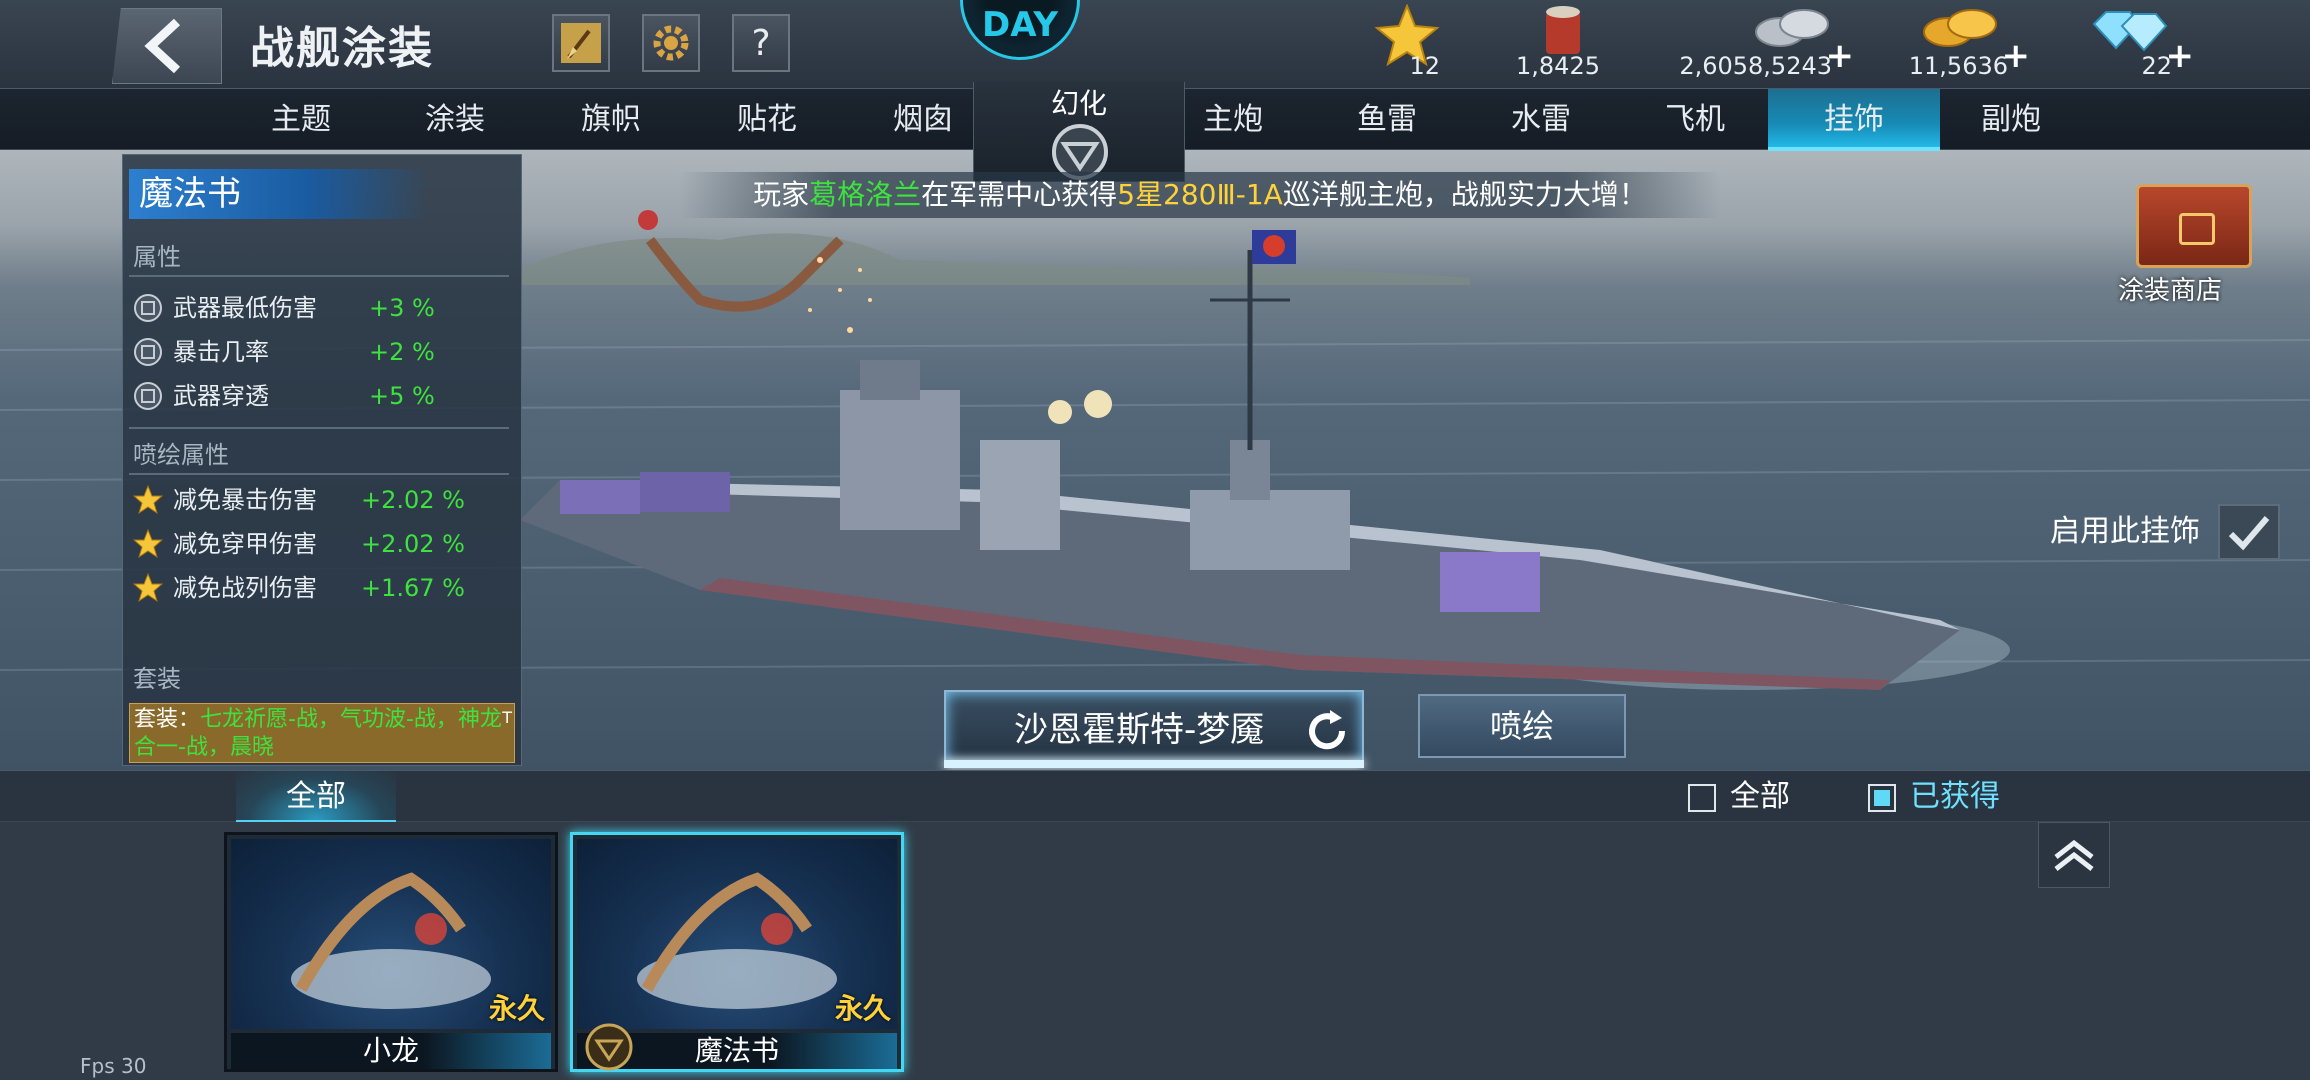  Describe the element at coordinates (507, 717) in the screenshot. I see `set-tag: T` at that location.